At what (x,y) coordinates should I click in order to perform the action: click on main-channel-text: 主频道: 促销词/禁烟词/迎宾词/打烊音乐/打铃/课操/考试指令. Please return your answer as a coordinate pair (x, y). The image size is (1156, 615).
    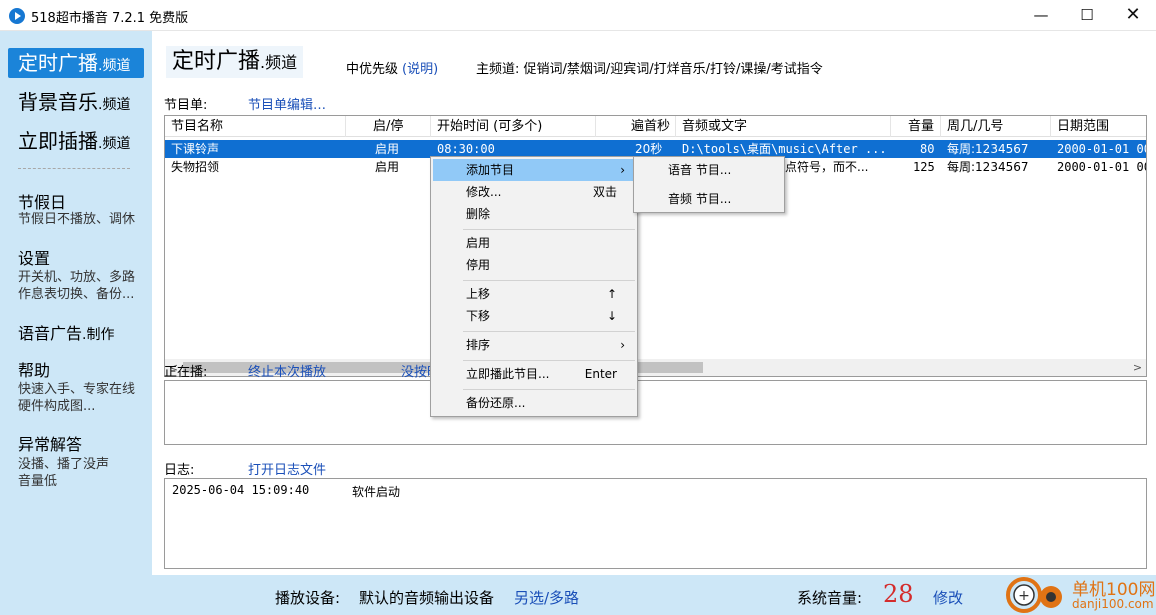
    Looking at the image, I should click on (649, 69).